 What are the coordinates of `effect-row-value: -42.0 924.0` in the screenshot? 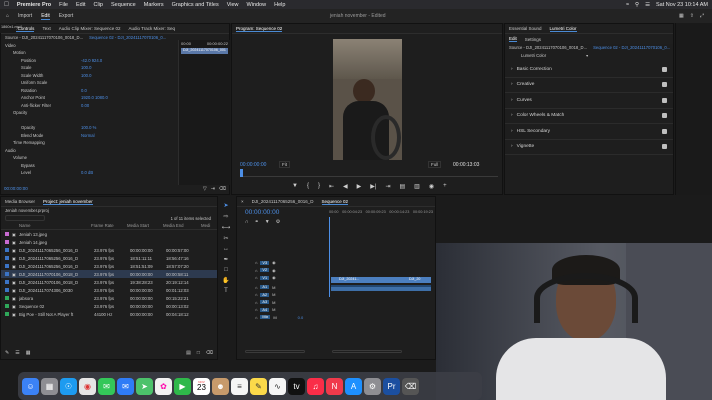 It's located at (91, 60).